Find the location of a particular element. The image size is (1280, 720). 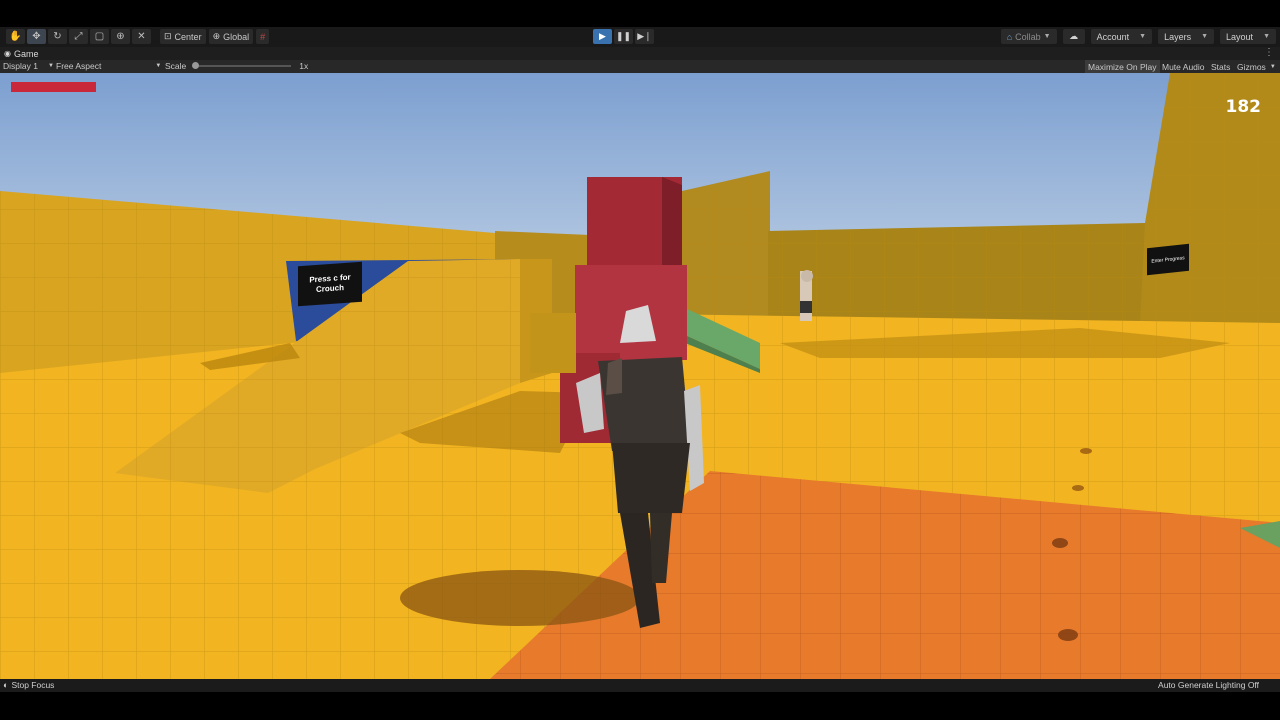

mute-audio-toggle: Mute Audio is located at coordinates (1183, 66).